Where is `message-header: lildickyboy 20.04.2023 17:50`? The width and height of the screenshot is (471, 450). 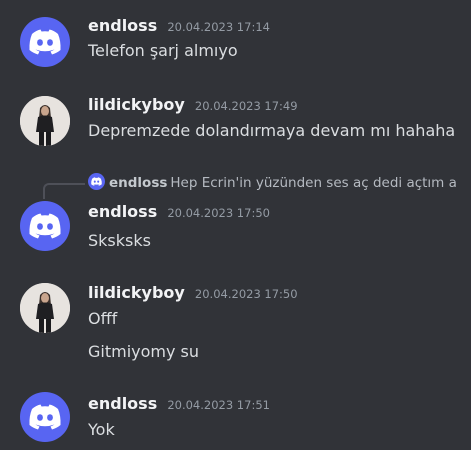
message-header: lildickyboy 20.04.2023 17:50 is located at coordinates (193, 292).